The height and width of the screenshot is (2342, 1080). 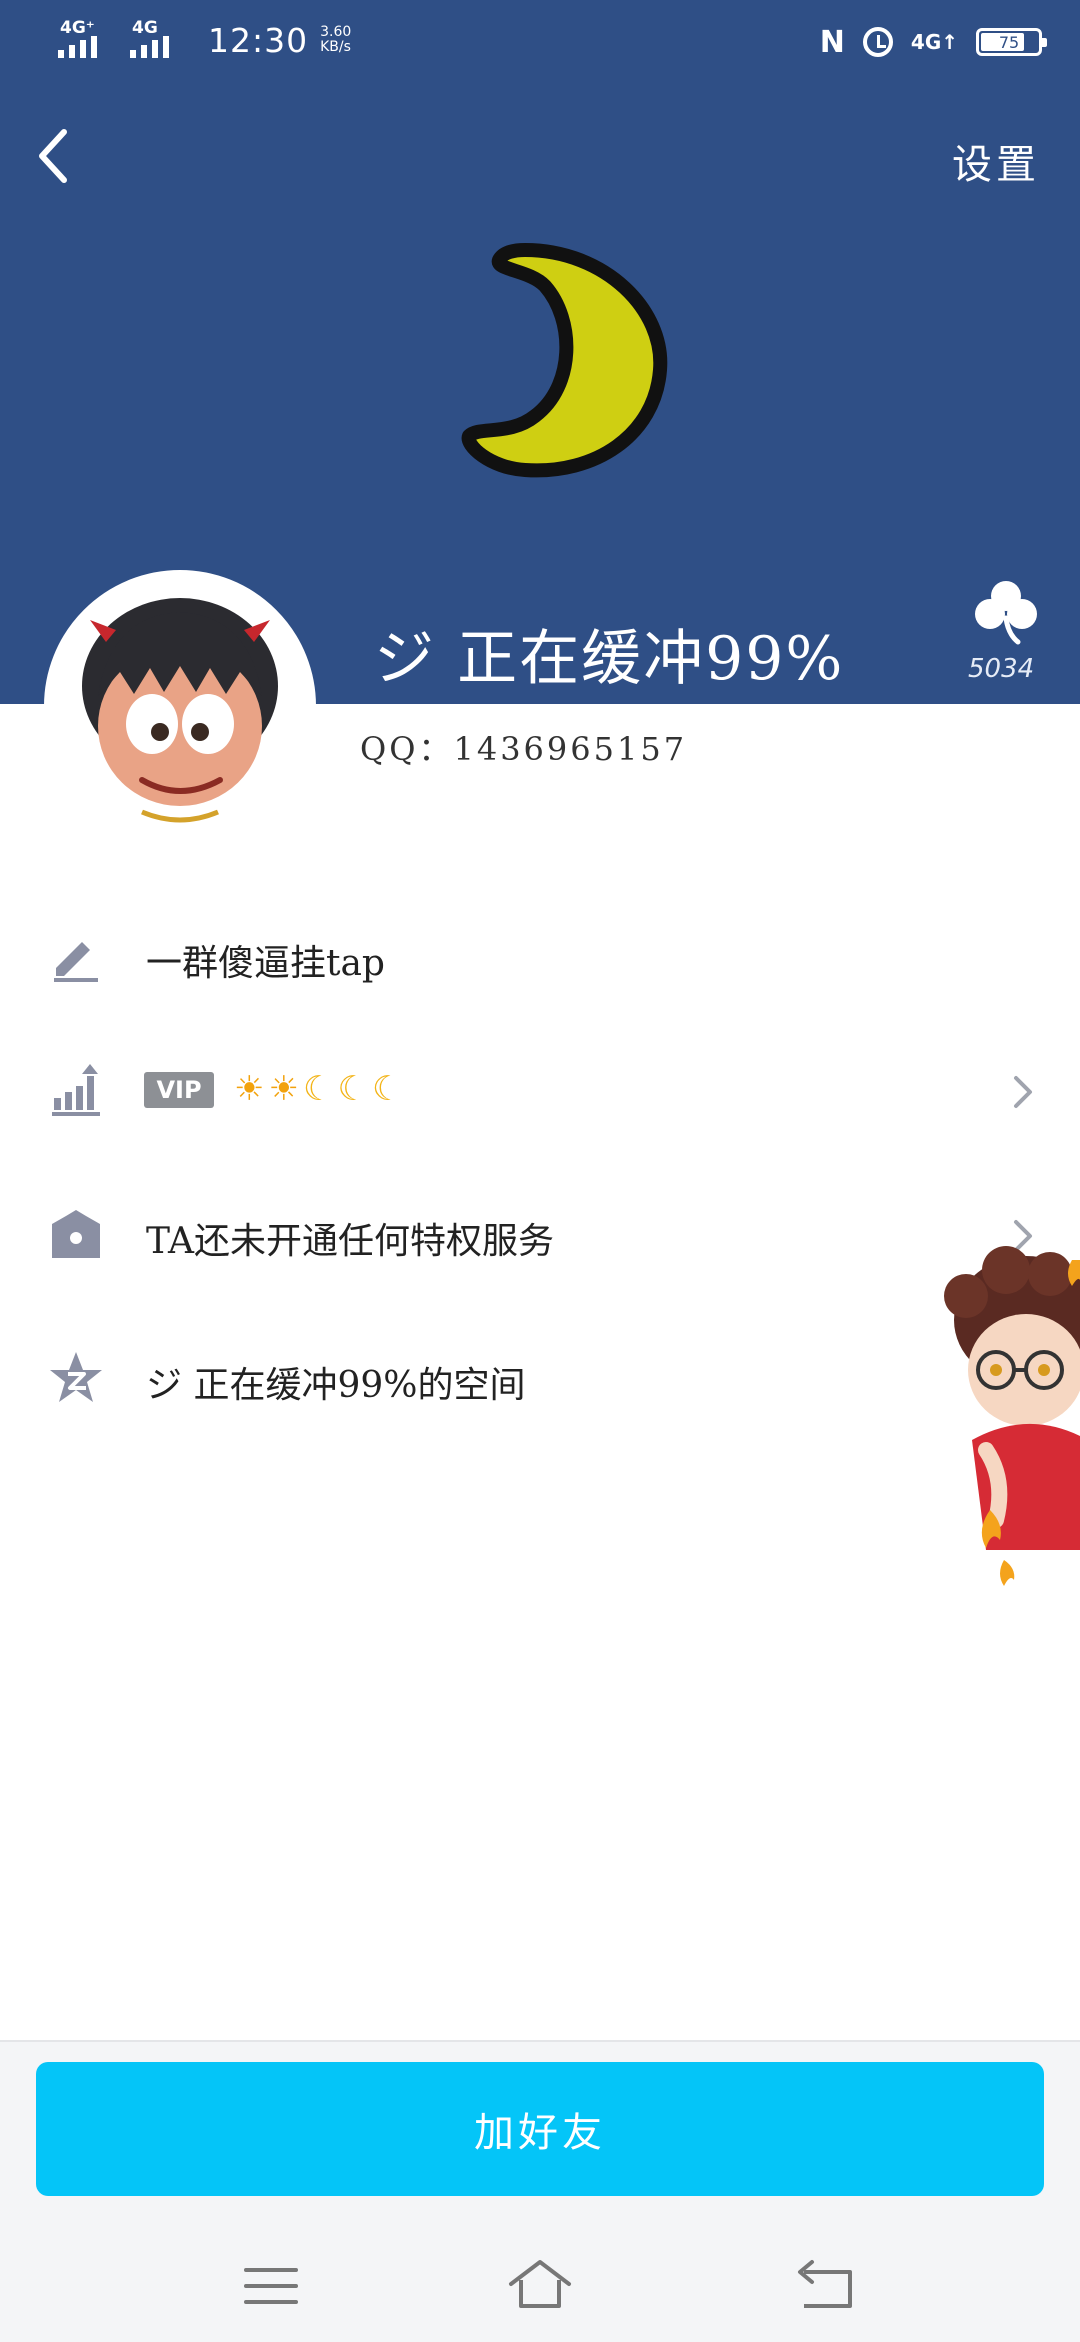 I want to click on vip-badge: VIP, so click(x=179, y=1090).